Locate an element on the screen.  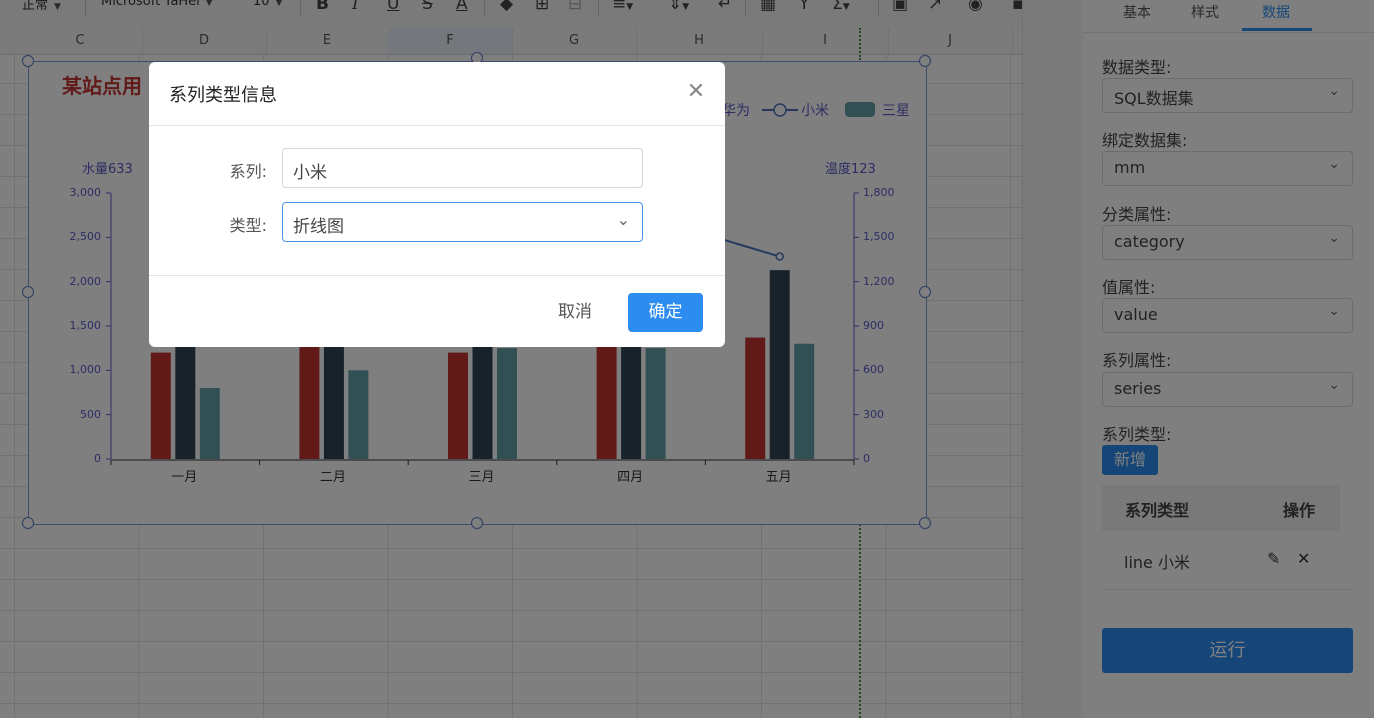
close-icon: ✕ is located at coordinates (696, 92).